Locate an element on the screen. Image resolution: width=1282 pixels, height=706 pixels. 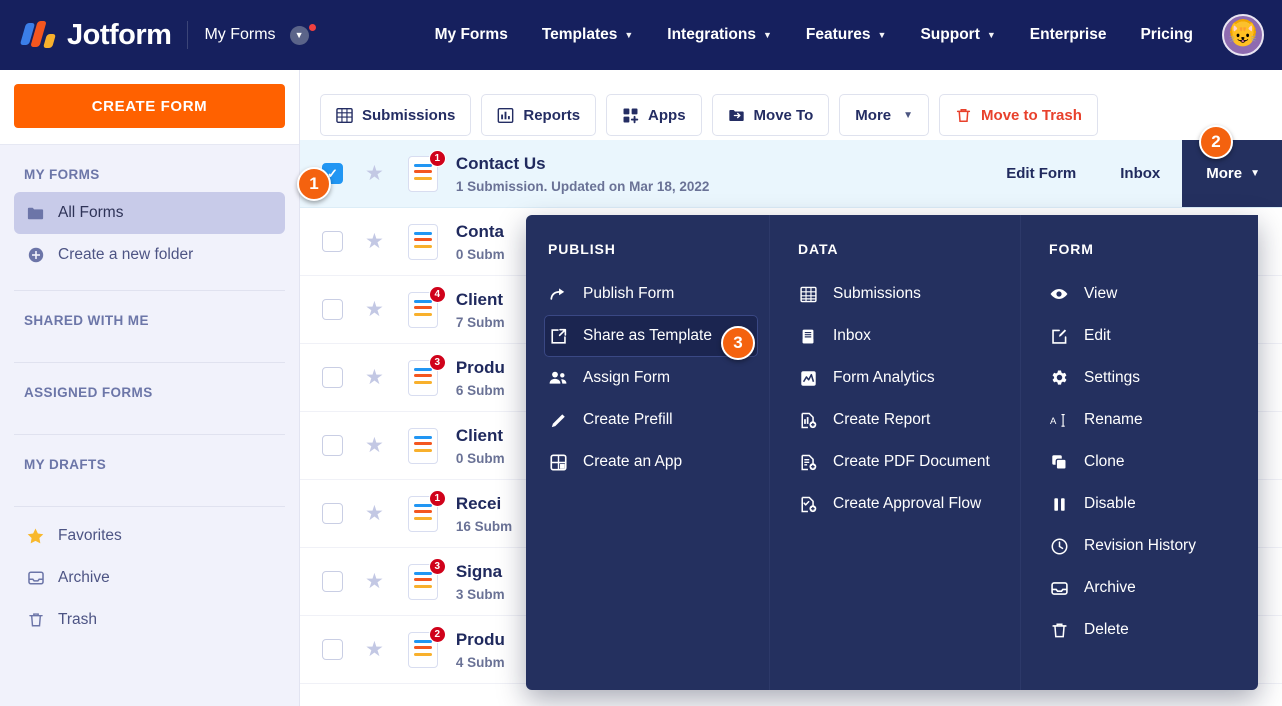
nav-label: Enterprise is located at coordinates (1068, 34).